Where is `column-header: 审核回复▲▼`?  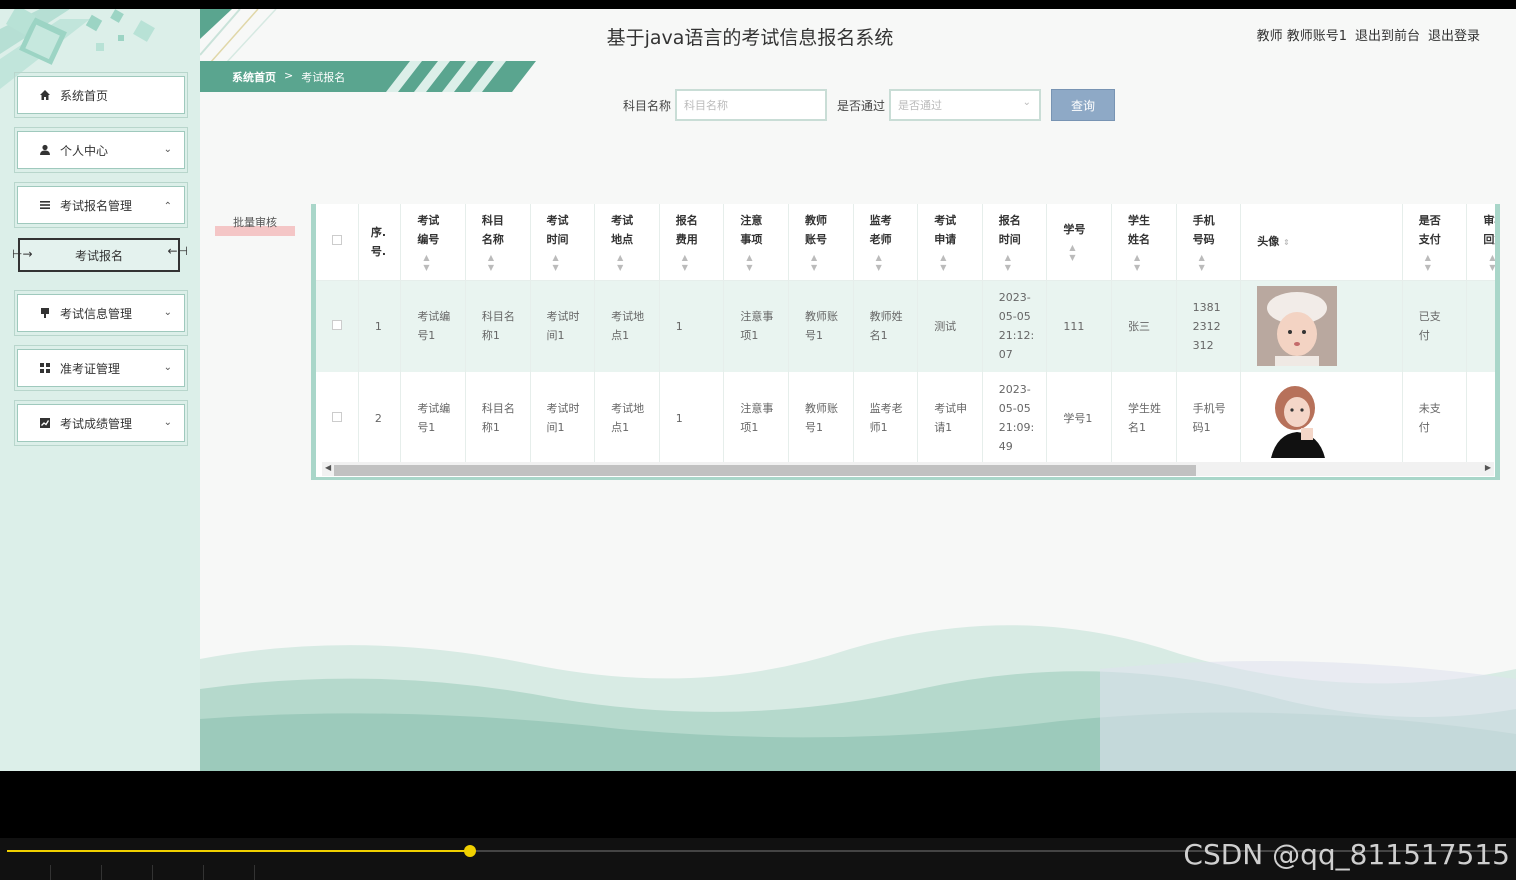 column-header: 审核回复▲▼ is located at coordinates (1480, 242).